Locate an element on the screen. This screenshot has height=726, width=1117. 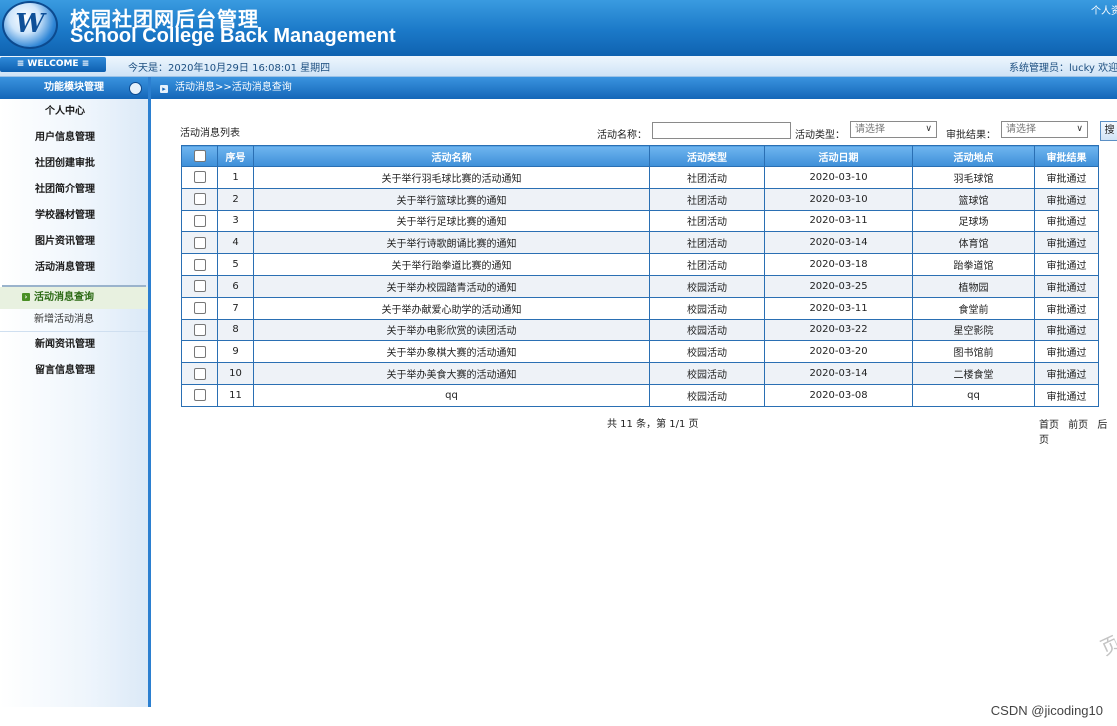
sidebar-subitem-add-activity: 新增活动消息 is located at coordinates (74, 320).